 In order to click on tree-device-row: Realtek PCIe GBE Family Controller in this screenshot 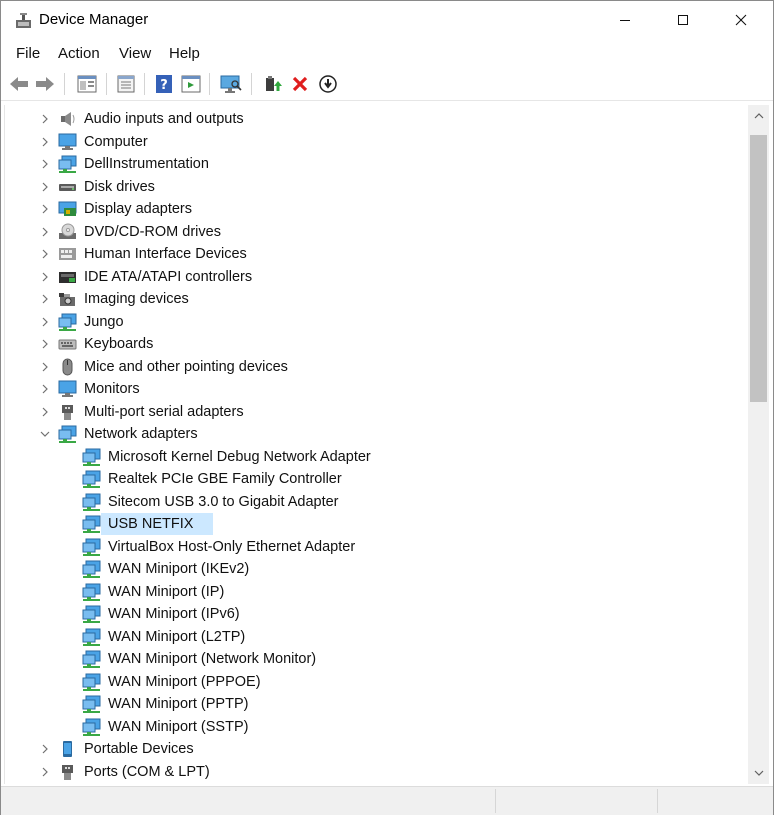, I will do `click(375, 479)`.